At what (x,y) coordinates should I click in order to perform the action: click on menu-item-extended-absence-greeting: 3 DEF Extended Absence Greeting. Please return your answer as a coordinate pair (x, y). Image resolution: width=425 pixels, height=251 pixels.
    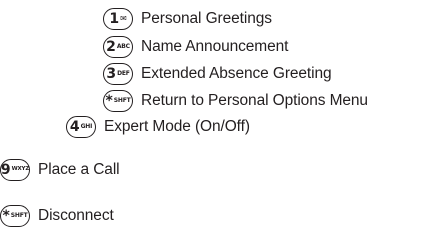
    Looking at the image, I should click on (217, 74).